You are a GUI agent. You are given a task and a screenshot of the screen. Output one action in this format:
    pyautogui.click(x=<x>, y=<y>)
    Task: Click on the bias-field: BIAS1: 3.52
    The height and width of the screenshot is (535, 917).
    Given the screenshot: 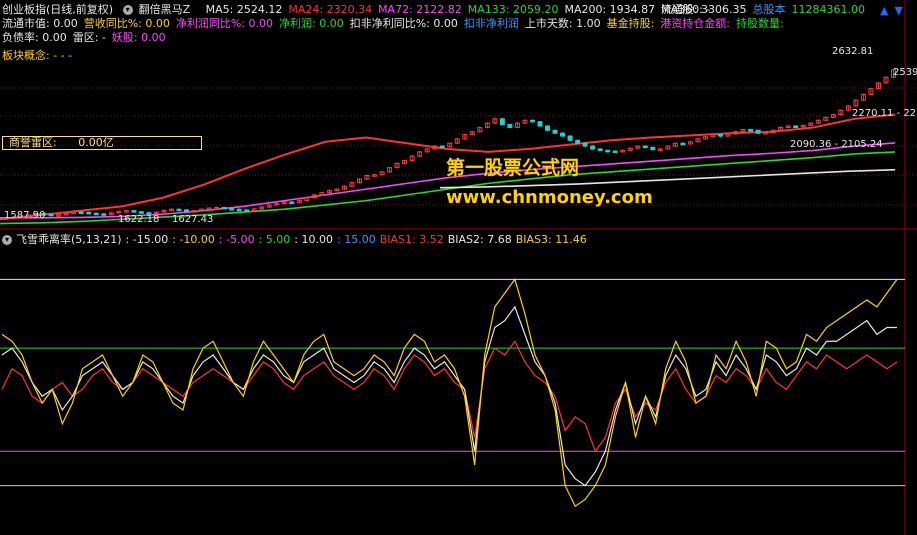 What is the action you would take?
    pyautogui.click(x=411, y=239)
    